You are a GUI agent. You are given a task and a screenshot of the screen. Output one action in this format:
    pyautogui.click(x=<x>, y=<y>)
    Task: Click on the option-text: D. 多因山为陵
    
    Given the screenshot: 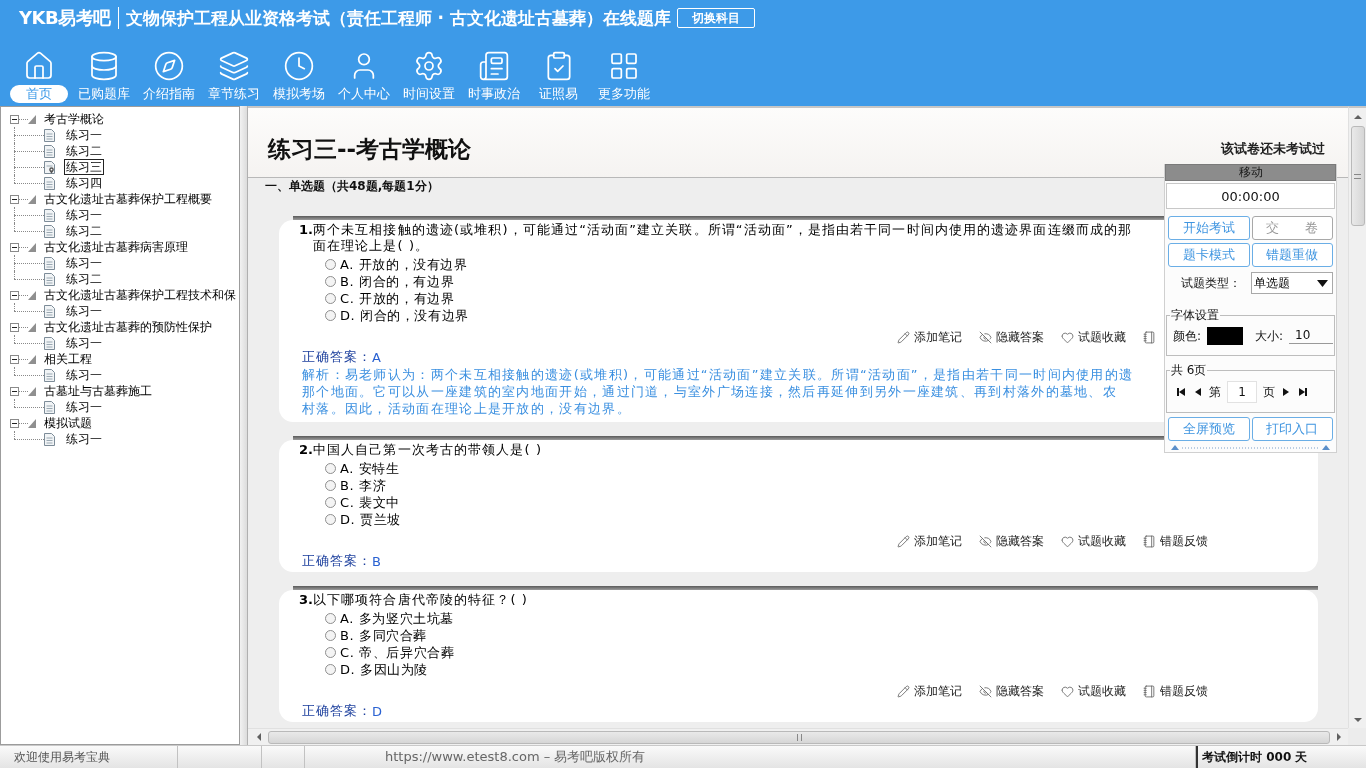 What is the action you would take?
    pyautogui.click(x=384, y=669)
    